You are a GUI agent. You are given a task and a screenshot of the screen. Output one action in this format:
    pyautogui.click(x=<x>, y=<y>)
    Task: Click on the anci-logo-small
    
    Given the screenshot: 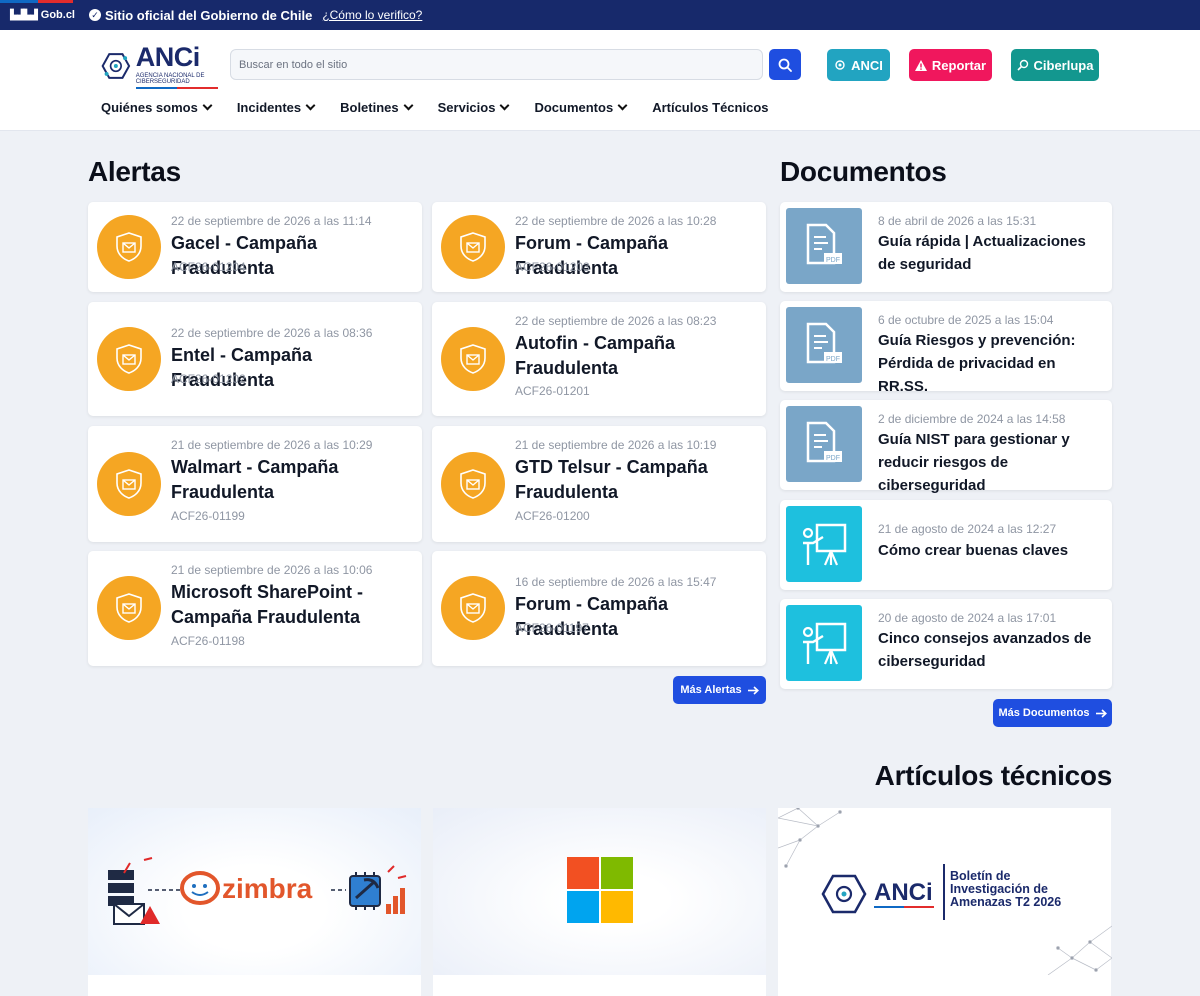 What is the action you would take?
    pyautogui.click(x=844, y=894)
    